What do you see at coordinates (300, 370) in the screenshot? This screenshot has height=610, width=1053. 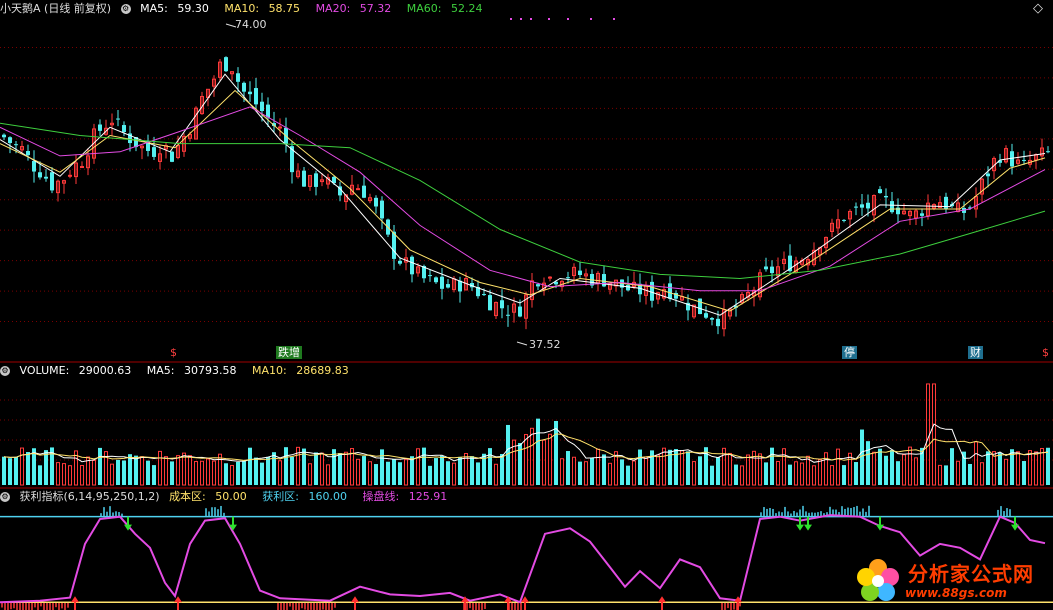 I see `volume-ma10-readout: MA10: 28689.83` at bounding box center [300, 370].